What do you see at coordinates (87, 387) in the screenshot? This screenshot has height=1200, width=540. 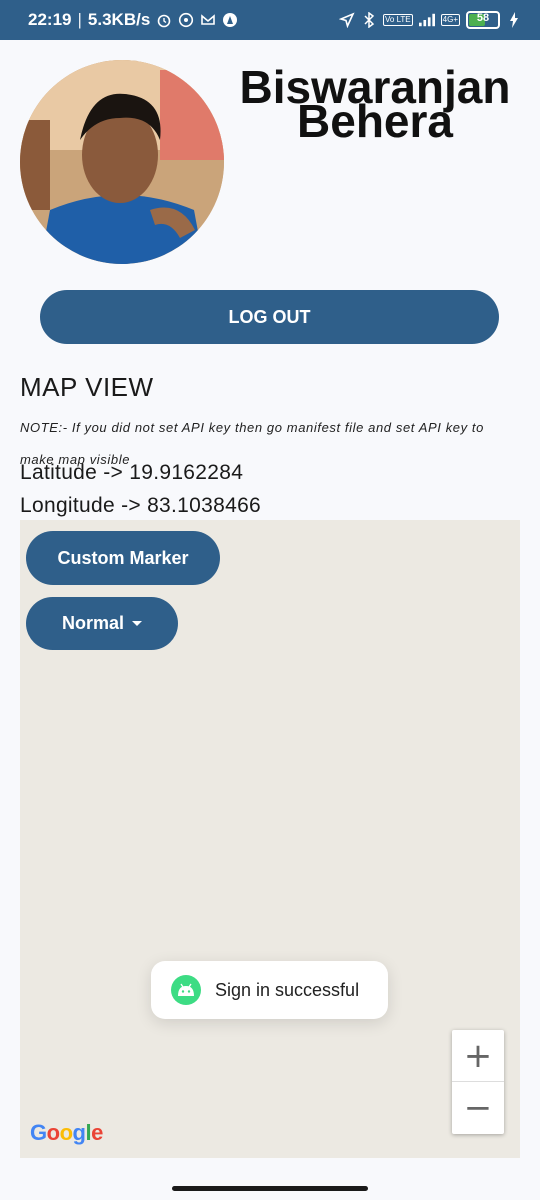 I see `map-view-title: MAP VIEW` at bounding box center [87, 387].